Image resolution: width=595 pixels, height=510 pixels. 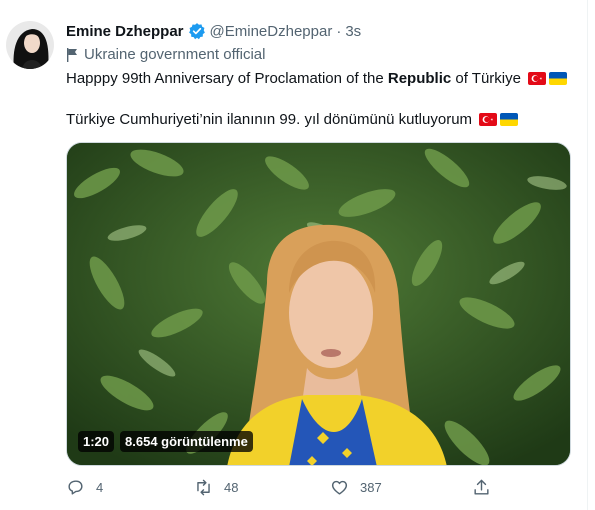 I want to click on video-views: 8.654 görüntülenme, so click(x=186, y=441).